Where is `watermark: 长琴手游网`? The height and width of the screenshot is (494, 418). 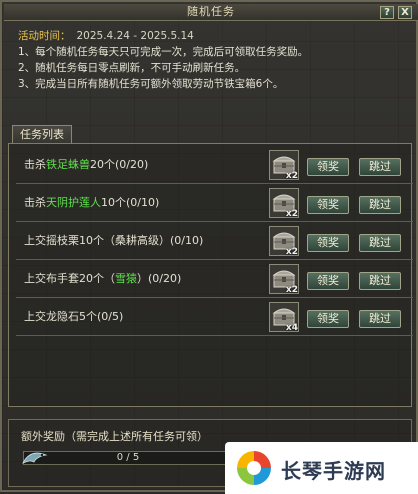 watermark: 长琴手游网 is located at coordinates (321, 468).